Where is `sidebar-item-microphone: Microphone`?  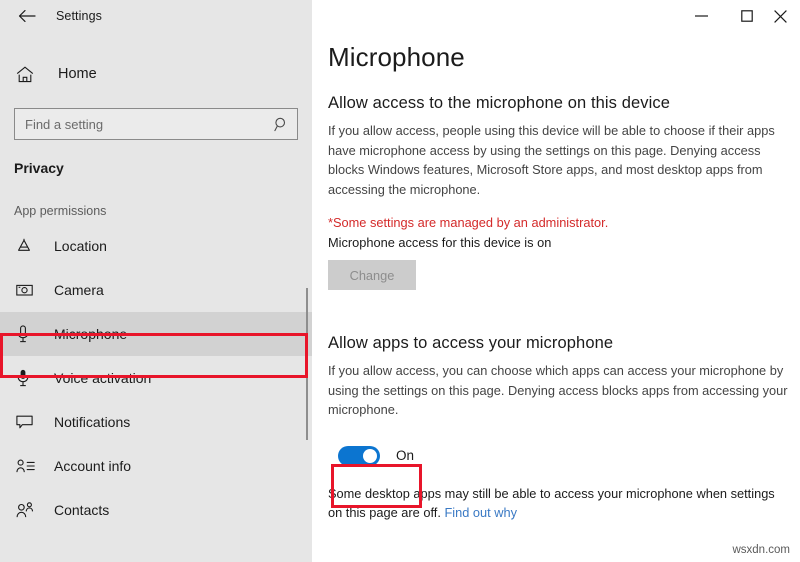
sidebar-item-microphone: Microphone is located at coordinates (156, 334).